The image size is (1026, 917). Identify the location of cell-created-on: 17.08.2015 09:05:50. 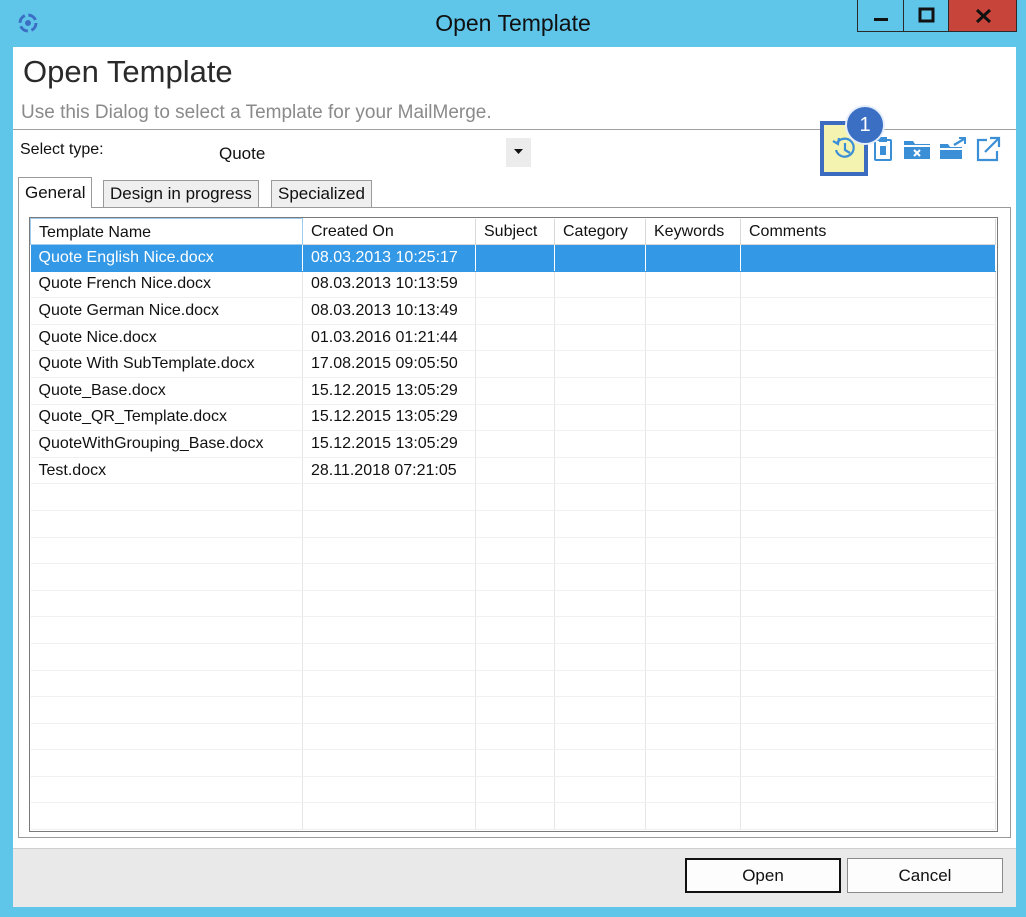
(389, 364).